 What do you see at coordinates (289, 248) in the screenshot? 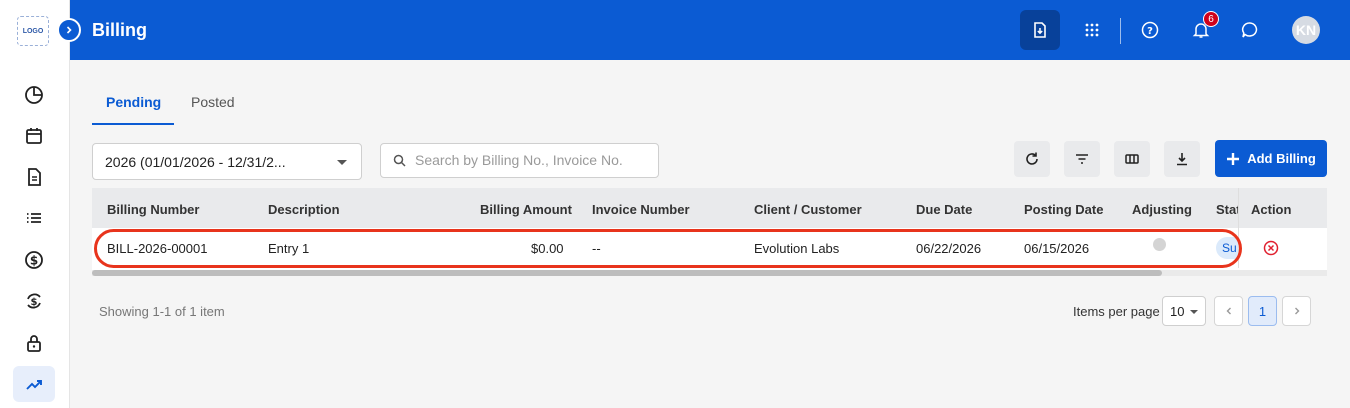
I see `cell-description: Entry 1` at bounding box center [289, 248].